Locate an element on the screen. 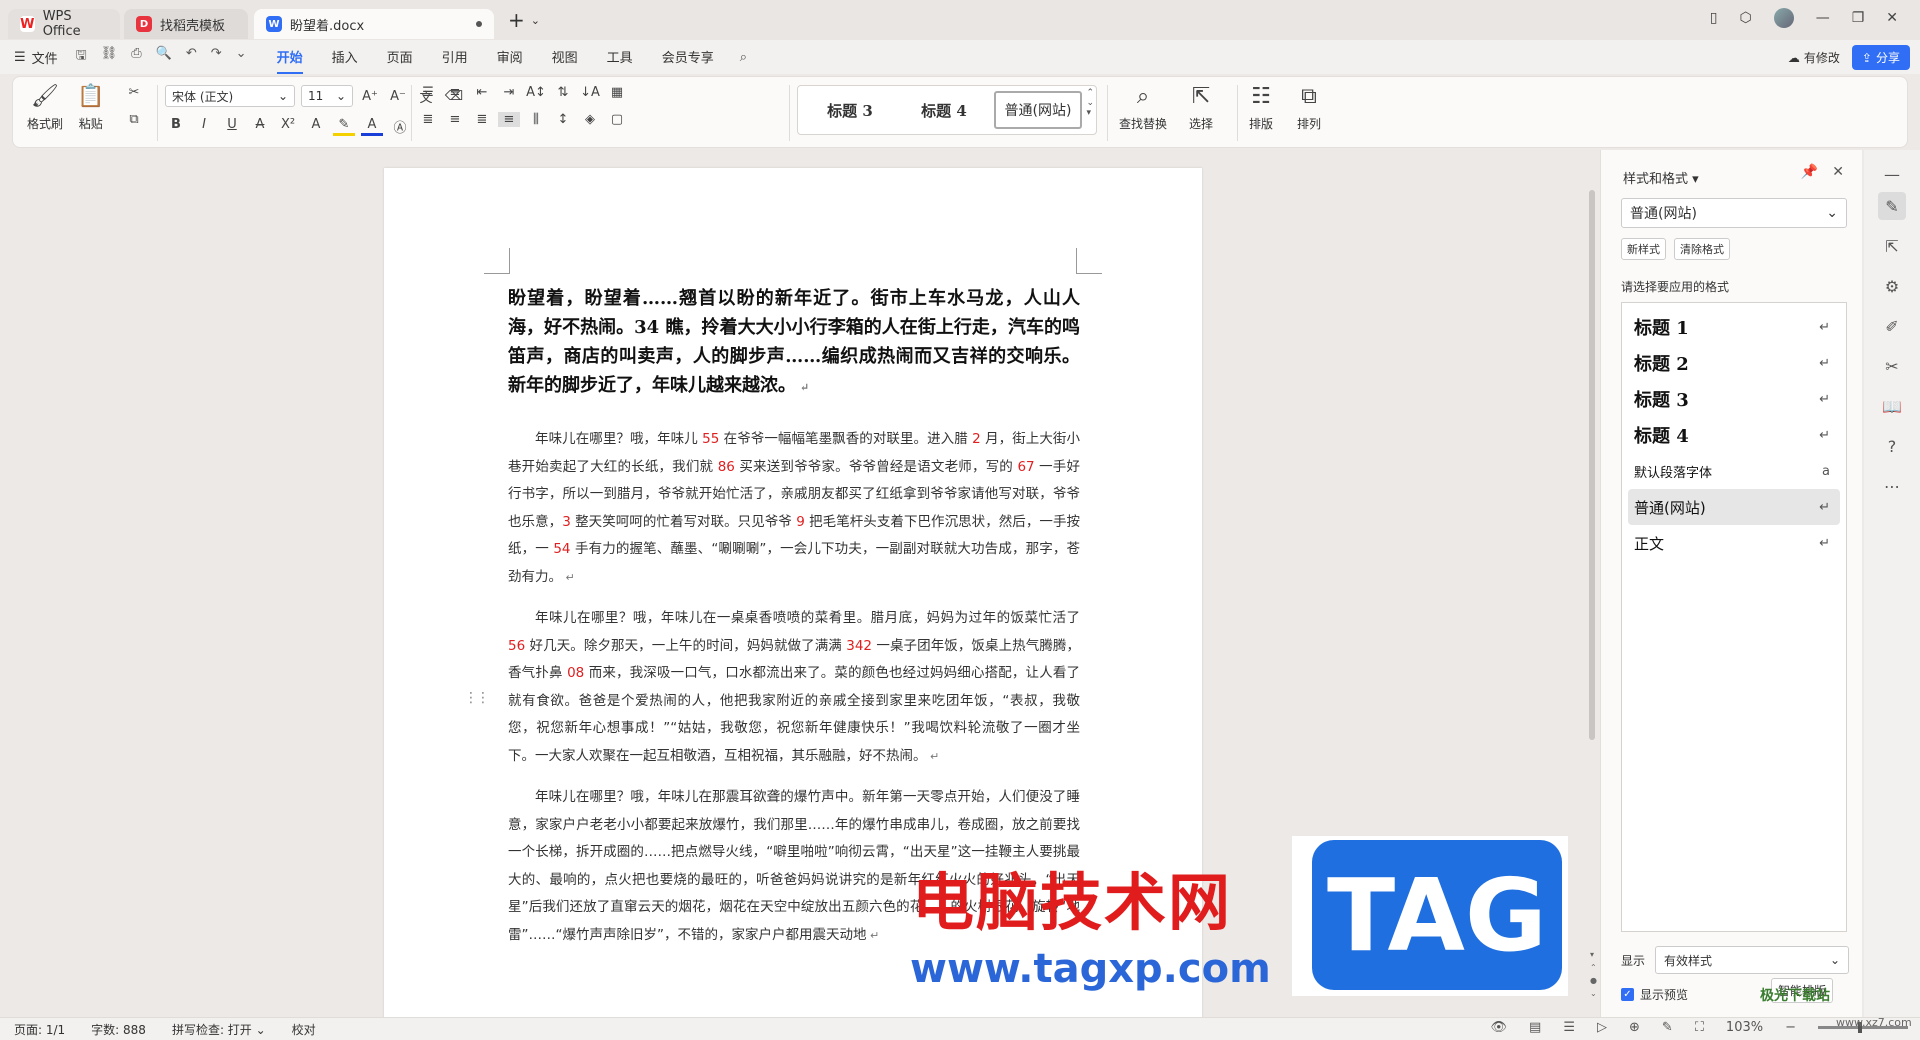 This screenshot has width=1920, height=1040. tab-wps-office: W WPS Office is located at coordinates (64, 24).